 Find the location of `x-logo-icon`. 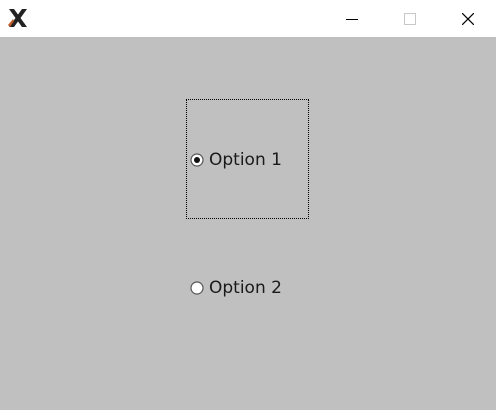

x-logo-icon is located at coordinates (17, 18).